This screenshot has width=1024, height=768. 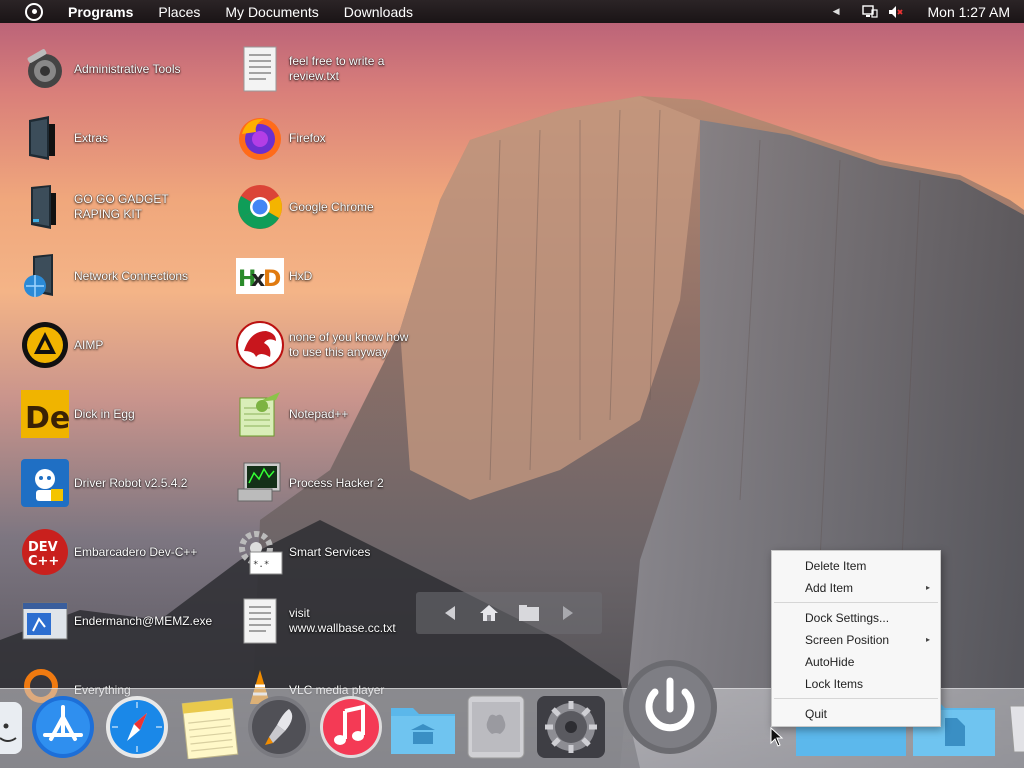 I want to click on desktop-icon-network-connections: Network Connections, so click(x=112, y=276).